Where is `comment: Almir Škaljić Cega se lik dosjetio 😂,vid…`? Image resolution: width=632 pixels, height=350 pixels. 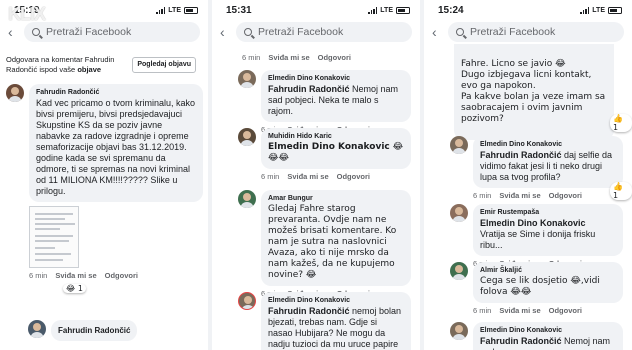
comment: Almir Škaljić Cega se lik dosjetio 😂,vid… is located at coordinates (536, 288).